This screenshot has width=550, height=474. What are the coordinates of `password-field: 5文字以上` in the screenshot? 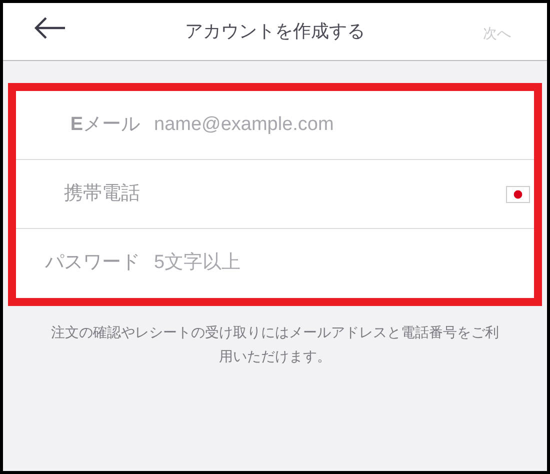 It's located at (344, 263).